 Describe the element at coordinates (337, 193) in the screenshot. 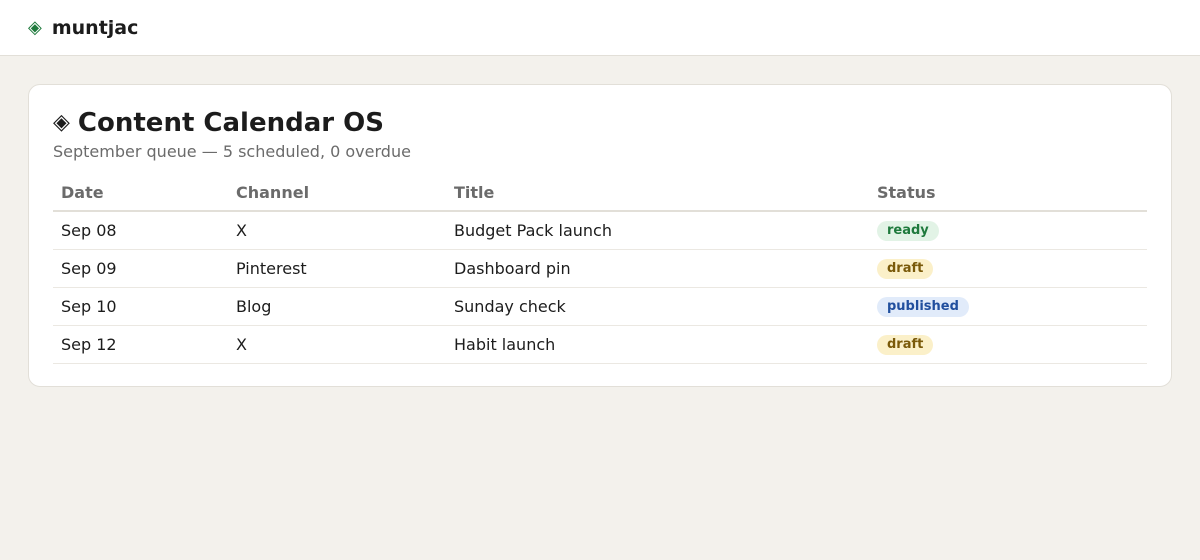

I see `column-header-channel: Channel` at that location.